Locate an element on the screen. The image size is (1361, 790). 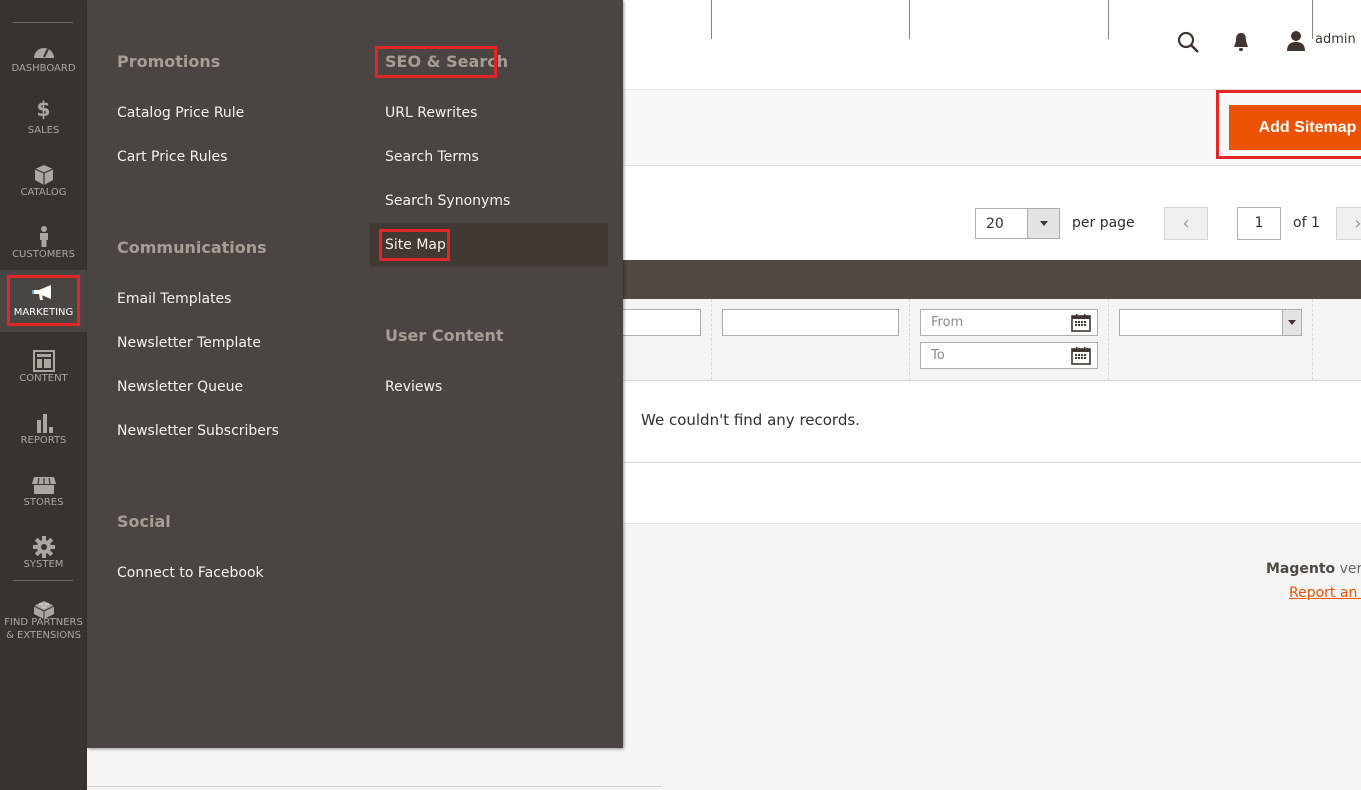
menu-item-reviews: Reviews is located at coordinates (413, 387).